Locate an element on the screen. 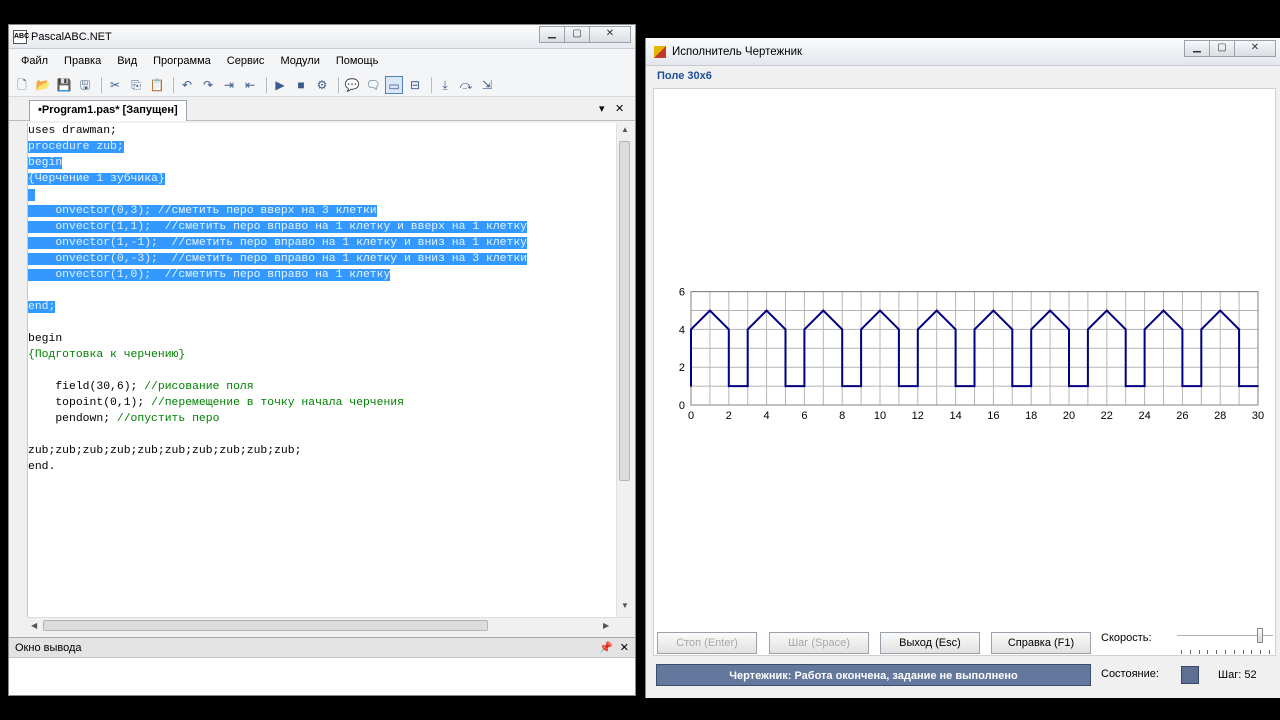  step-over-icon: ⤼ is located at coordinates (466, 85).